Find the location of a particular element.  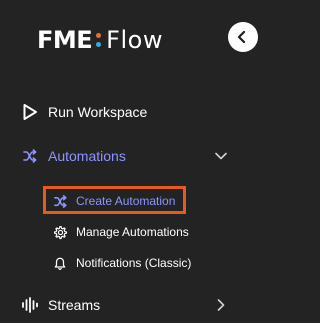

collapse-sidebar-button is located at coordinates (243, 37).